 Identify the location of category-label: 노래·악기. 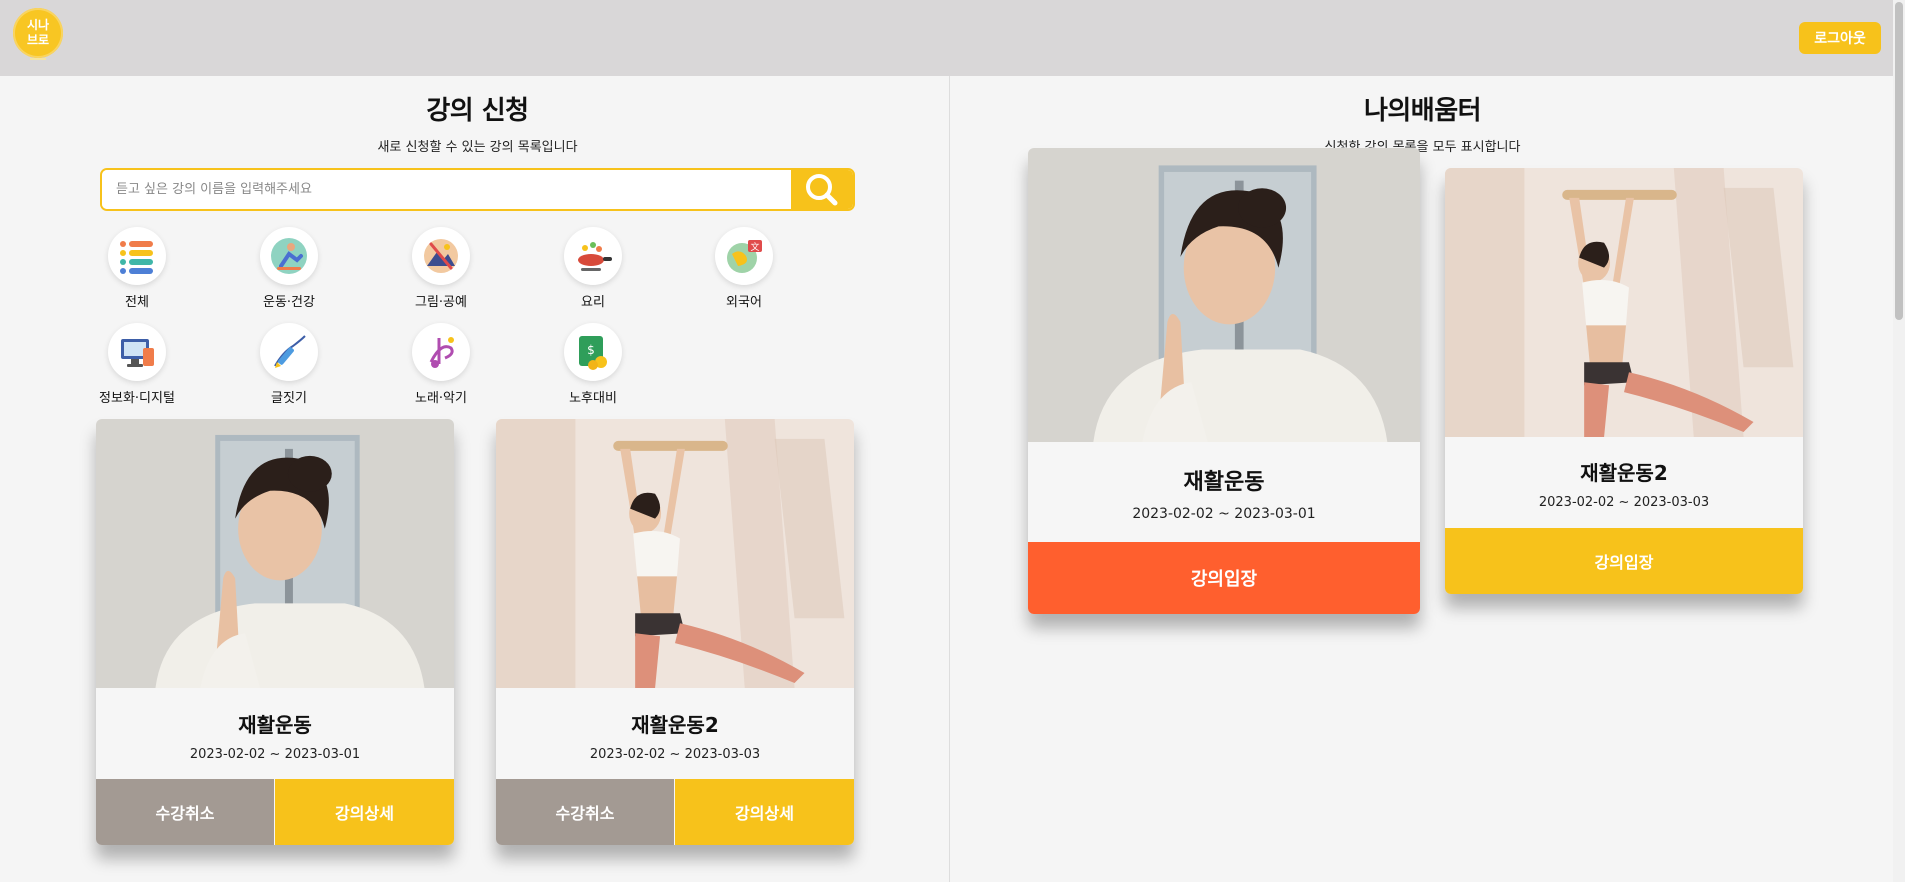
(441, 398).